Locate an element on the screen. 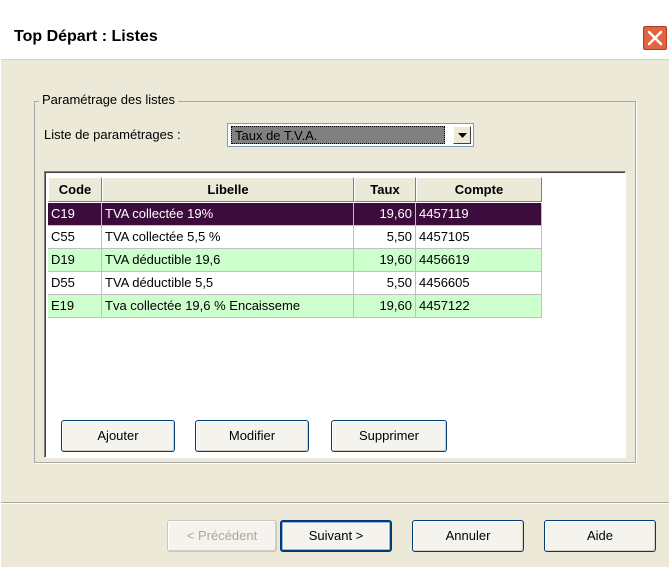 Image resolution: width=669 pixels, height=567 pixels. cell-code: E19 is located at coordinates (75, 306).